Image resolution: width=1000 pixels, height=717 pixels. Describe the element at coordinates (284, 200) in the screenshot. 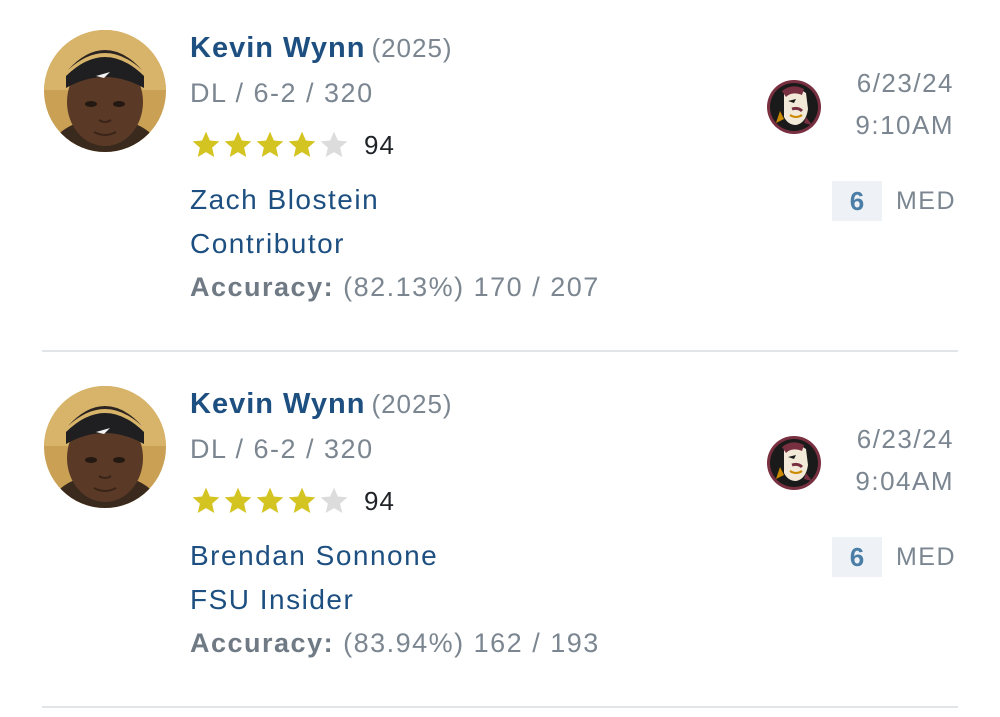

I see `expert-name-link: Zach Blostein` at that location.